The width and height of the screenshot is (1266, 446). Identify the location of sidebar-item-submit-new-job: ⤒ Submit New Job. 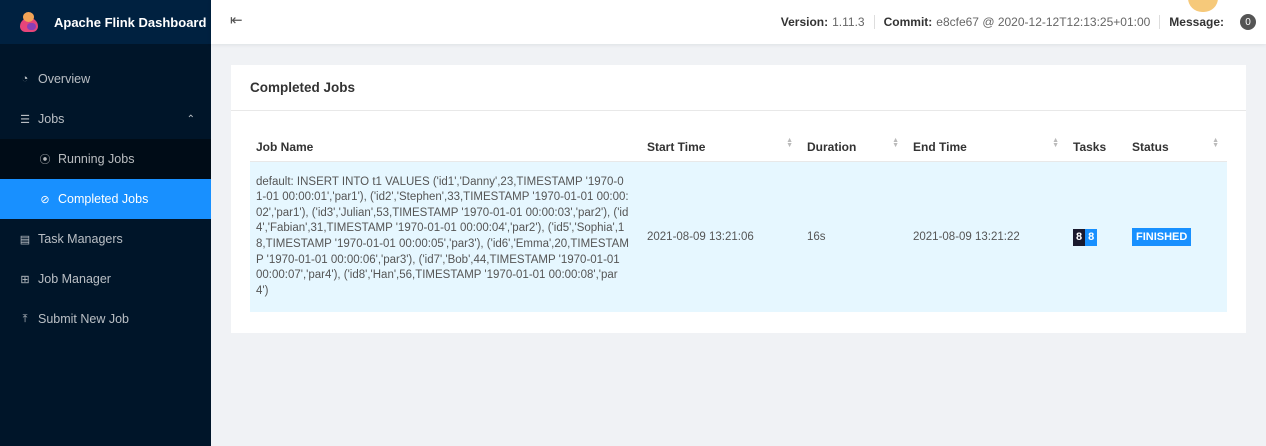
(105, 319).